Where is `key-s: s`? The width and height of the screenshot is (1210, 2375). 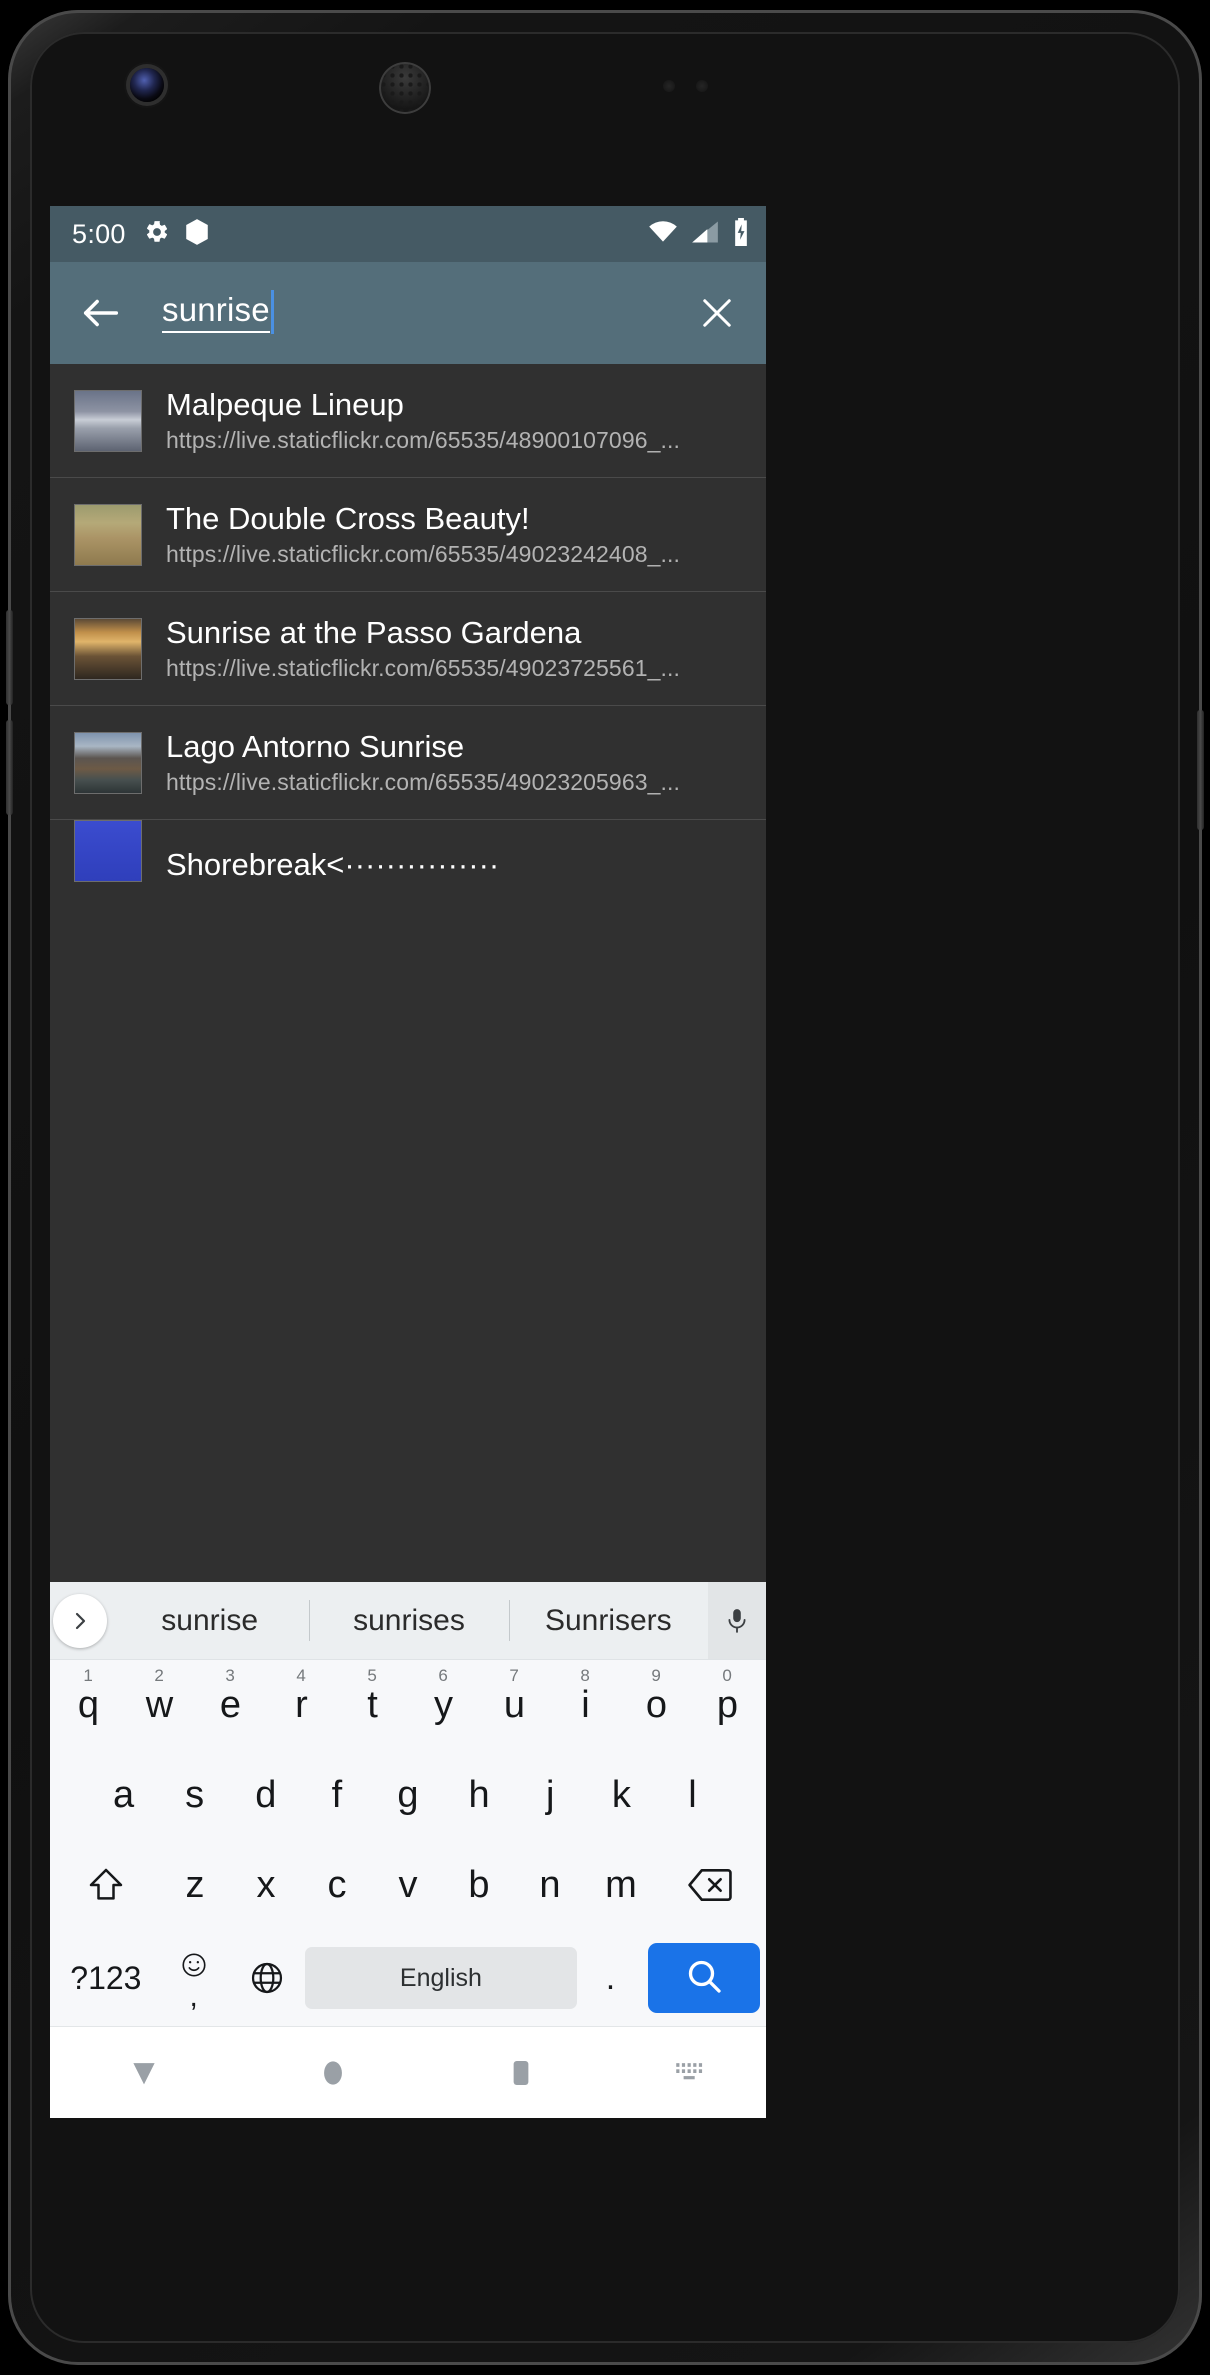 key-s: s is located at coordinates (194, 1795).